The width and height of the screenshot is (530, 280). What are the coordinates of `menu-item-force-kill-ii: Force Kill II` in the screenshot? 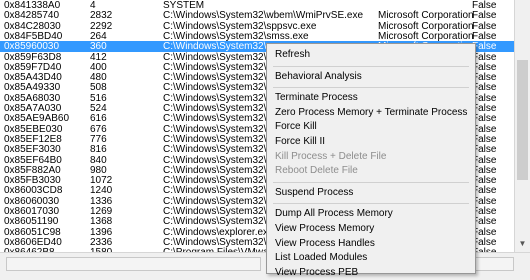 It's located at (300, 142).